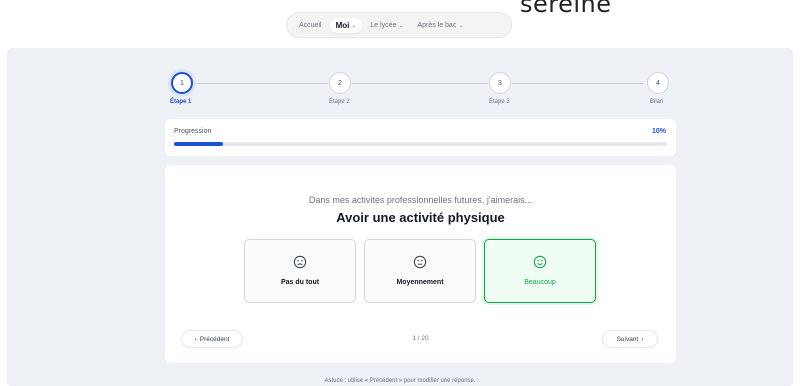 The height and width of the screenshot is (386, 800). I want to click on step-4: 4, so click(658, 83).